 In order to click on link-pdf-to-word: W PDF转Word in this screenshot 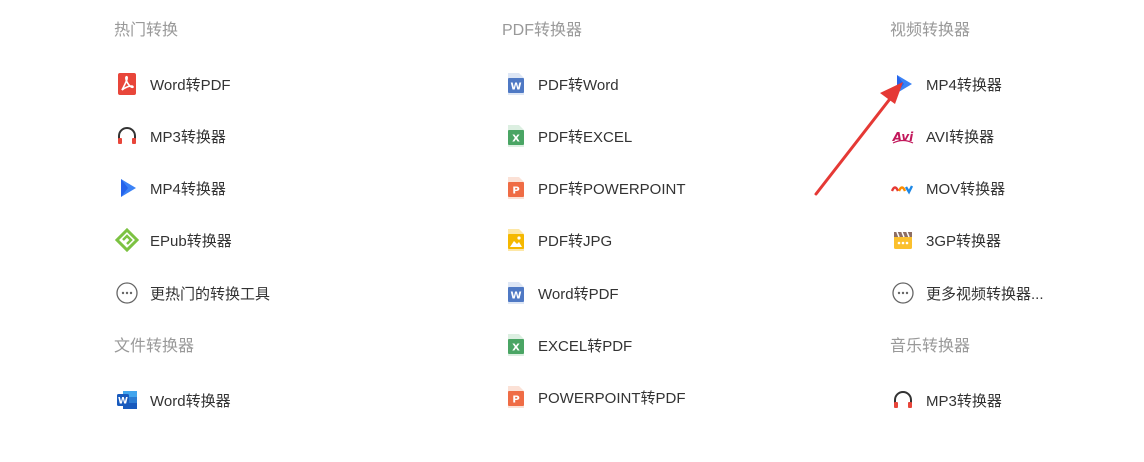, I will do `click(560, 84)`.